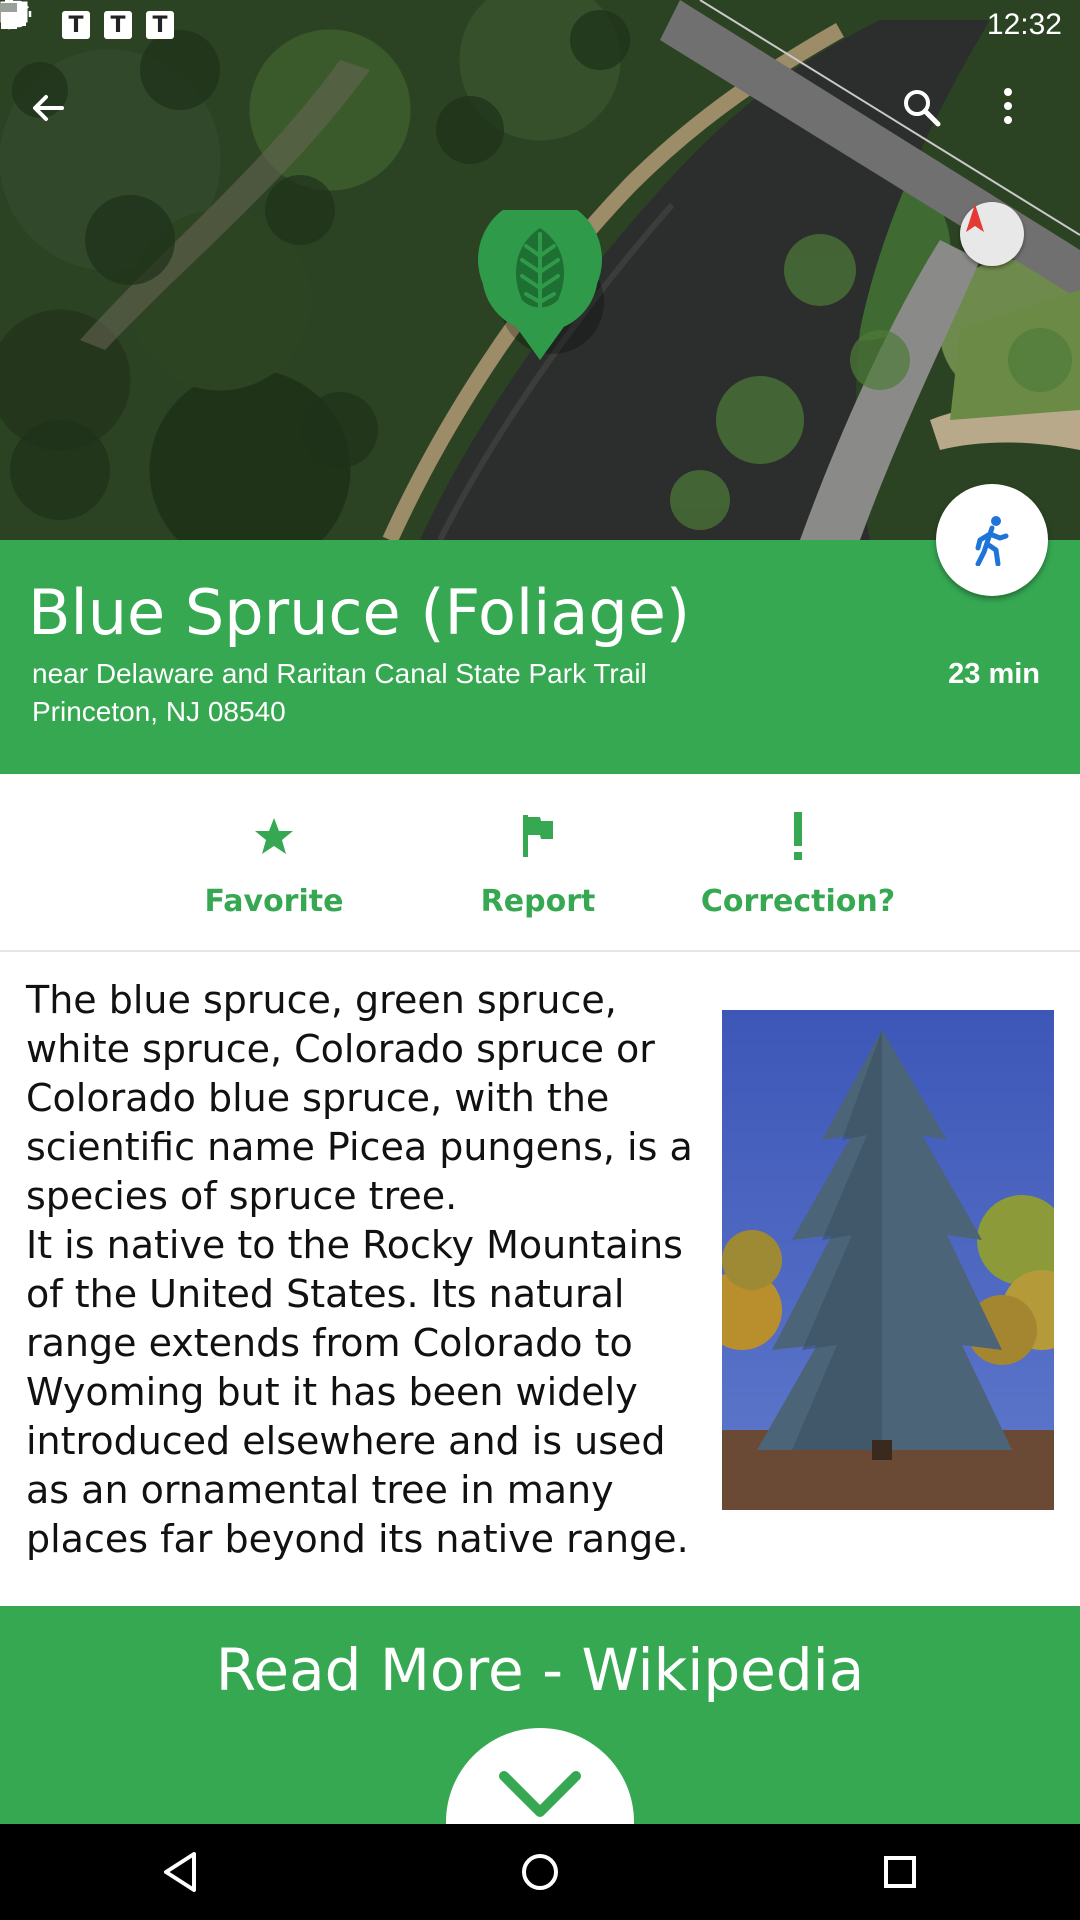  What do you see at coordinates (274, 868) in the screenshot?
I see `favorite-button: Favorite` at bounding box center [274, 868].